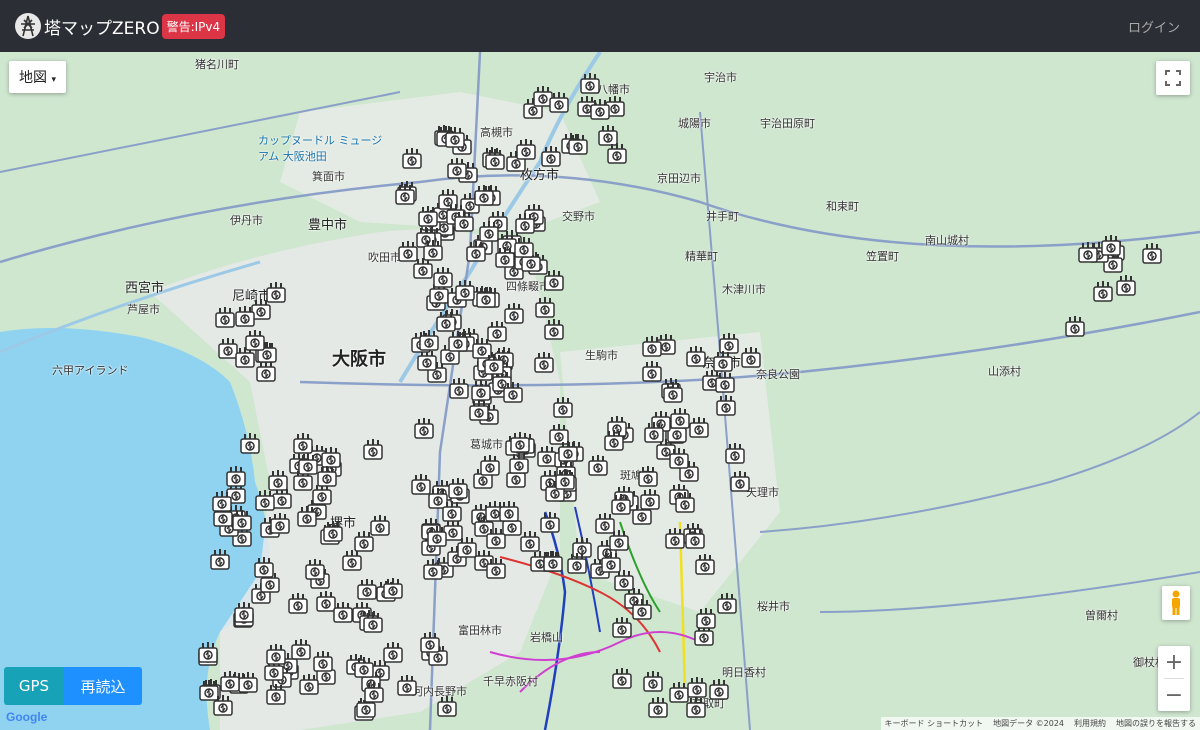 Image resolution: width=1200 pixels, height=730 pixels. I want to click on zoom-in-button: +, so click(1174, 662).